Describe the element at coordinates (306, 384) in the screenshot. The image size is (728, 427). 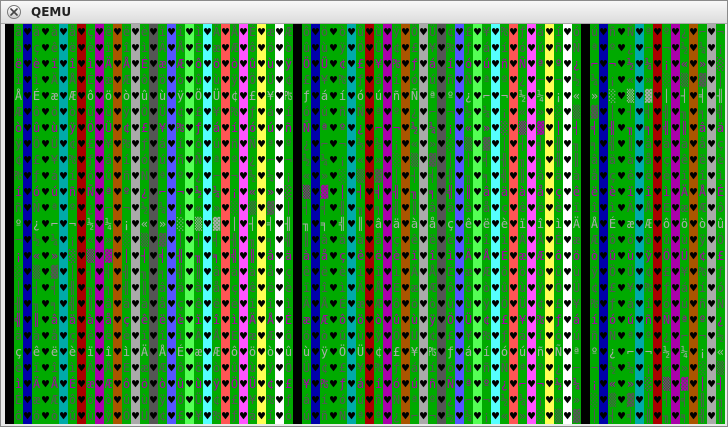
I see `screen-cell: ¥` at that location.